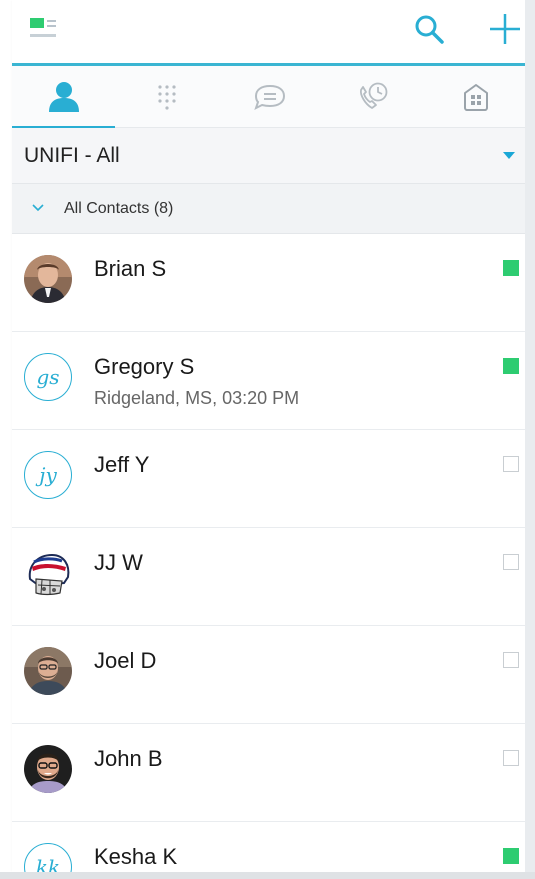 The image size is (535, 879). Describe the element at coordinates (118, 562) in the screenshot. I see `contact-name: JJ W` at that location.